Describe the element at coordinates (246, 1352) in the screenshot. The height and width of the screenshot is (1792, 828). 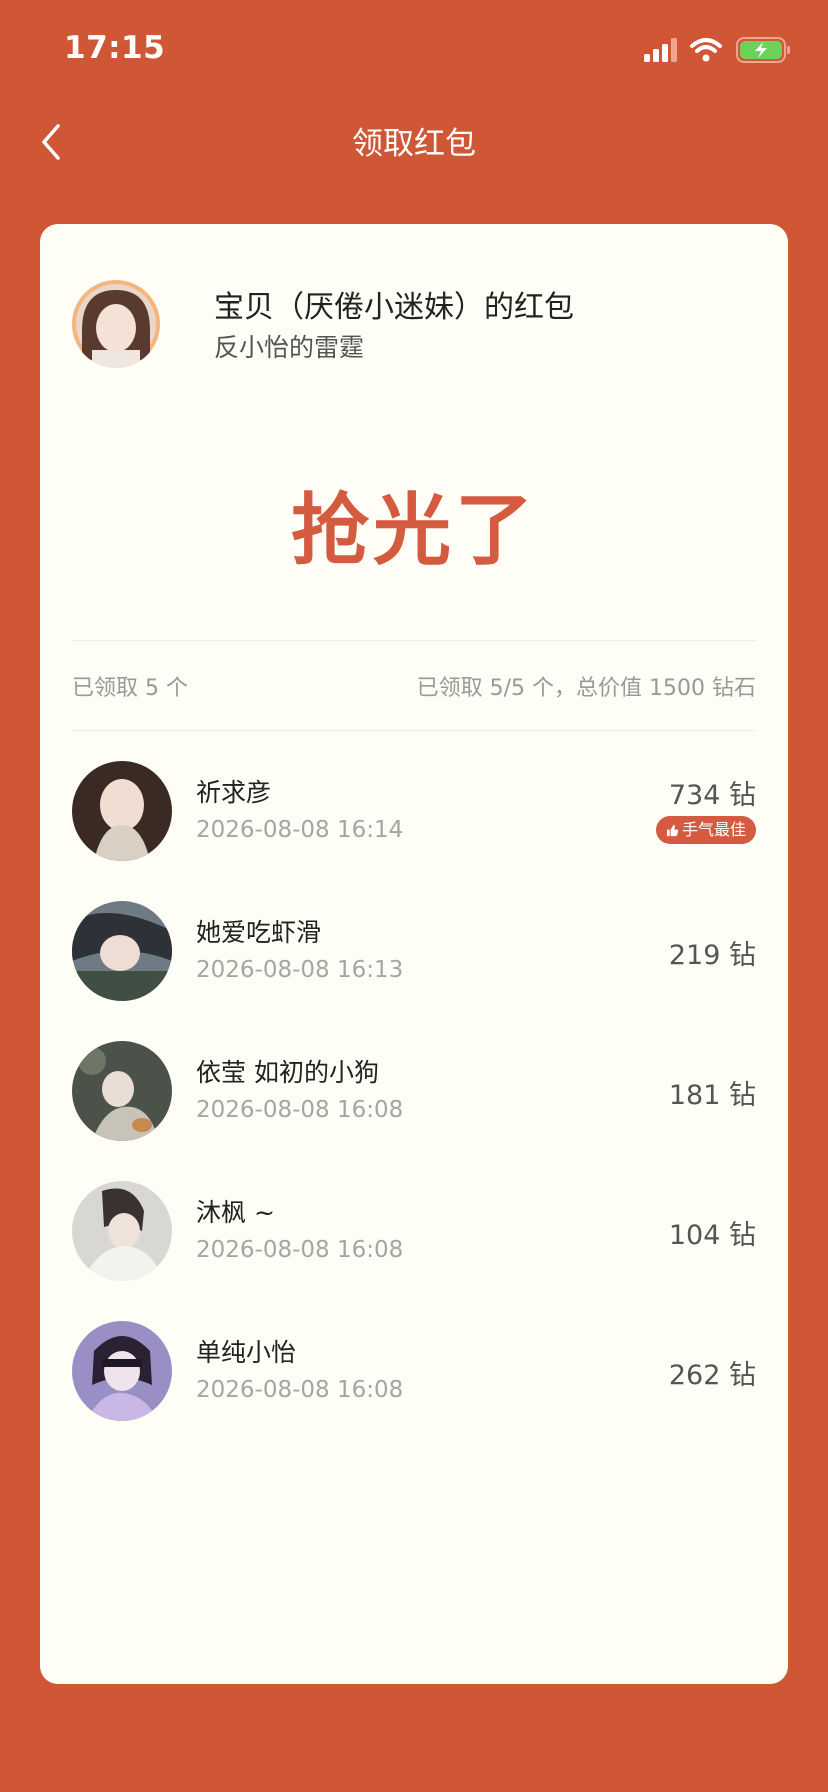
I see `recipient-name: 单纯小怡` at that location.